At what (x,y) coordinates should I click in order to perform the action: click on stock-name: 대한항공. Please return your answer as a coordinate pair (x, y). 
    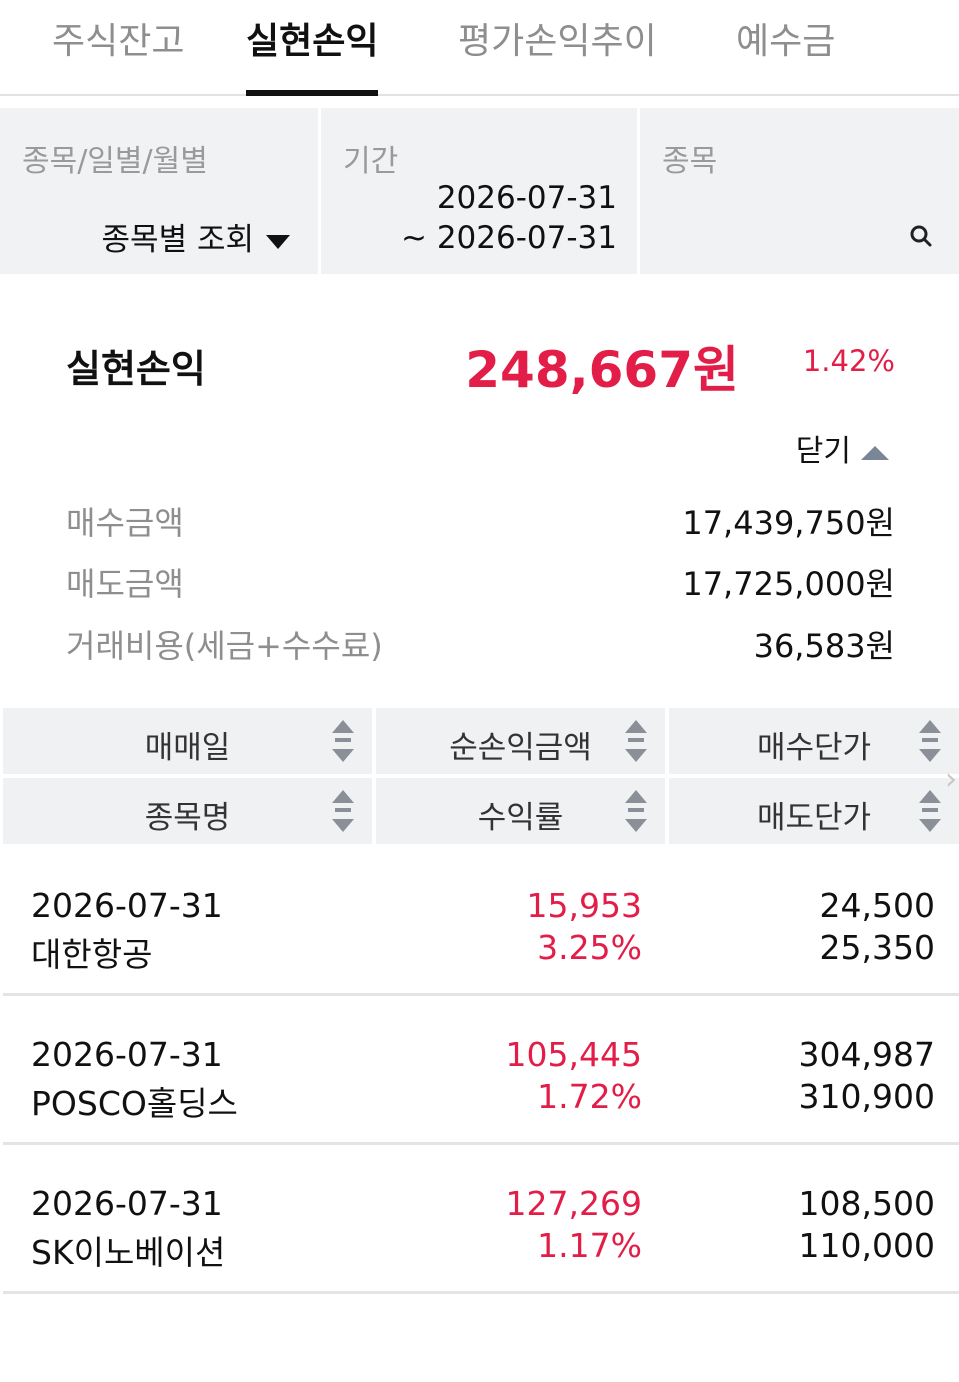
    Looking at the image, I should click on (92, 954).